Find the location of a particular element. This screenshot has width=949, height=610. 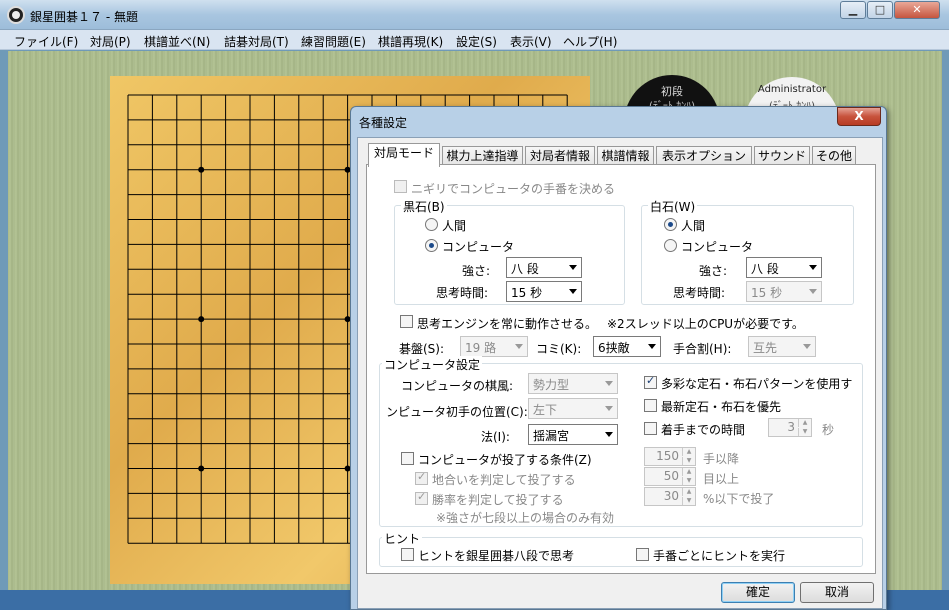

komi-select: 6挟敵 is located at coordinates (627, 346).